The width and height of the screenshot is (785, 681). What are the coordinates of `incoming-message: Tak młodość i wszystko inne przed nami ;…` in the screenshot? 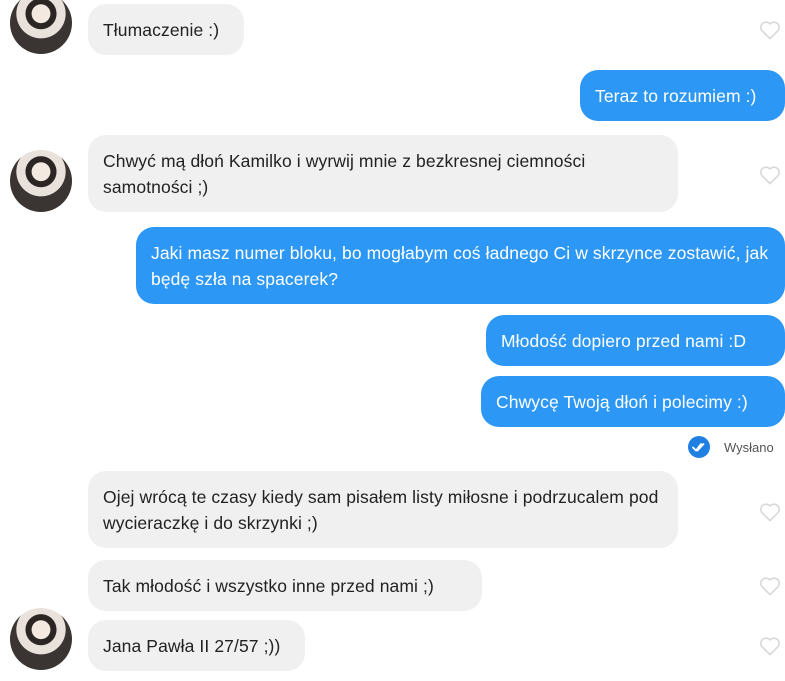 It's located at (285, 585).